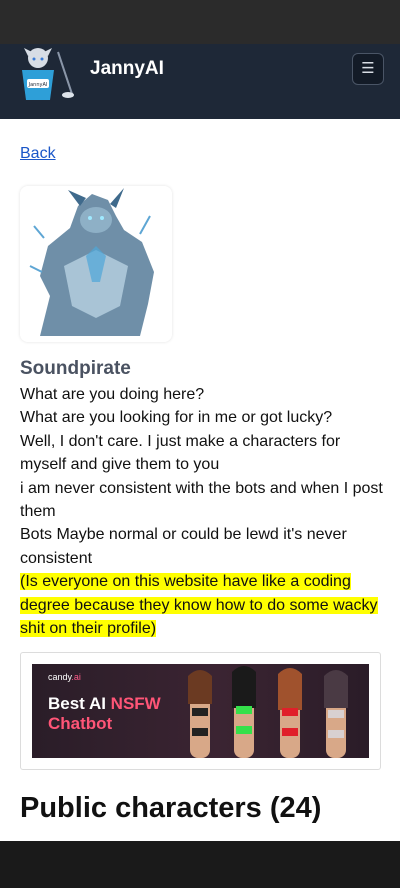 The width and height of the screenshot is (400, 888). What do you see at coordinates (104, 713) in the screenshot?
I see `ad-title: Best AI NSFW Chatbot` at bounding box center [104, 713].